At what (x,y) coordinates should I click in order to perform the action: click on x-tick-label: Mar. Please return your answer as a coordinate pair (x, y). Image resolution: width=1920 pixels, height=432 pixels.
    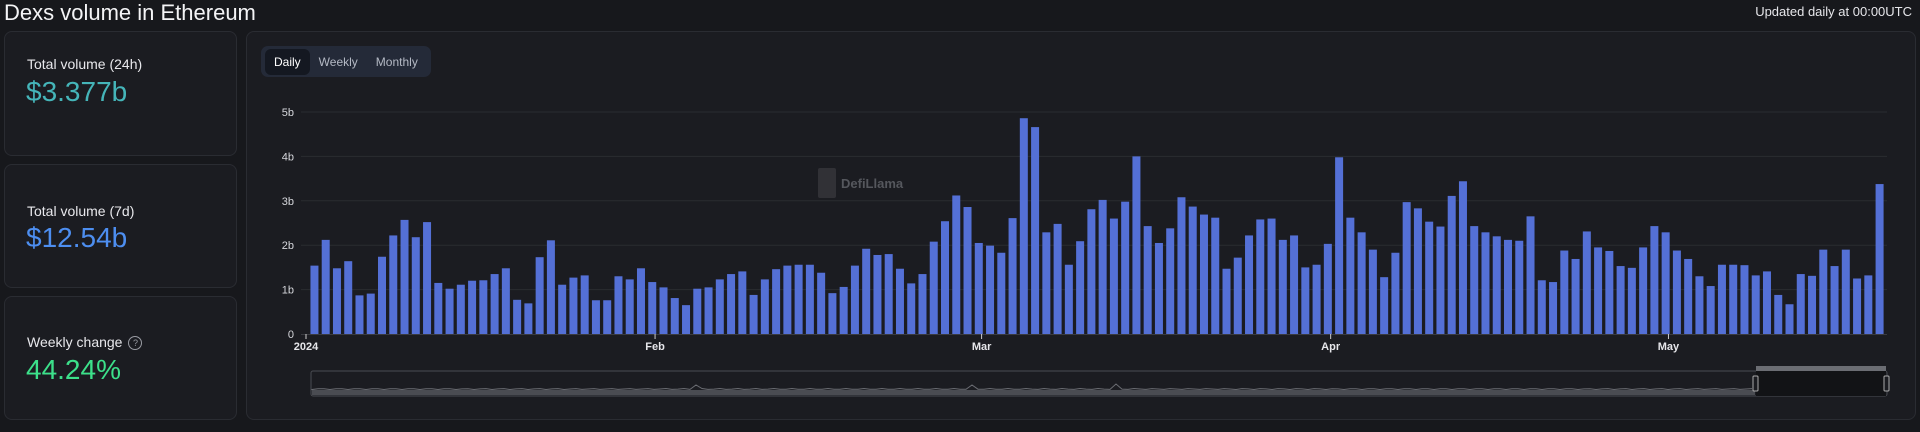
    Looking at the image, I should click on (982, 347).